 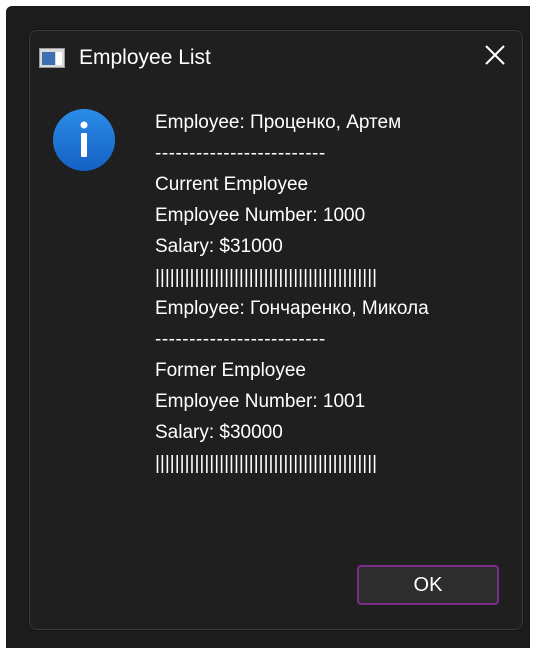 I want to click on employee-number-line: Employee Number: 1001, so click(x=260, y=401).